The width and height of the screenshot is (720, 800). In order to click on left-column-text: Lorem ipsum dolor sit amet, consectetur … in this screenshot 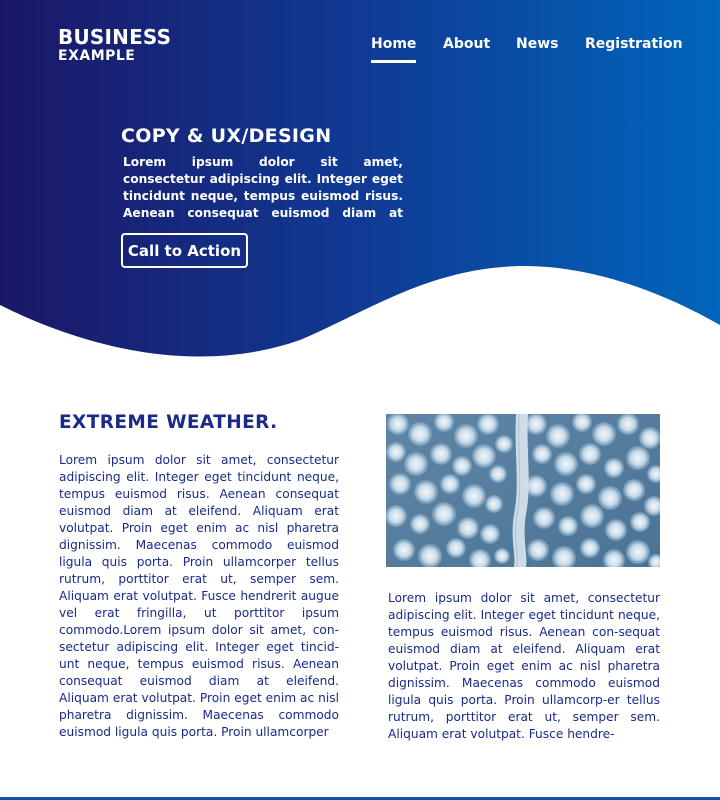, I will do `click(199, 596)`.